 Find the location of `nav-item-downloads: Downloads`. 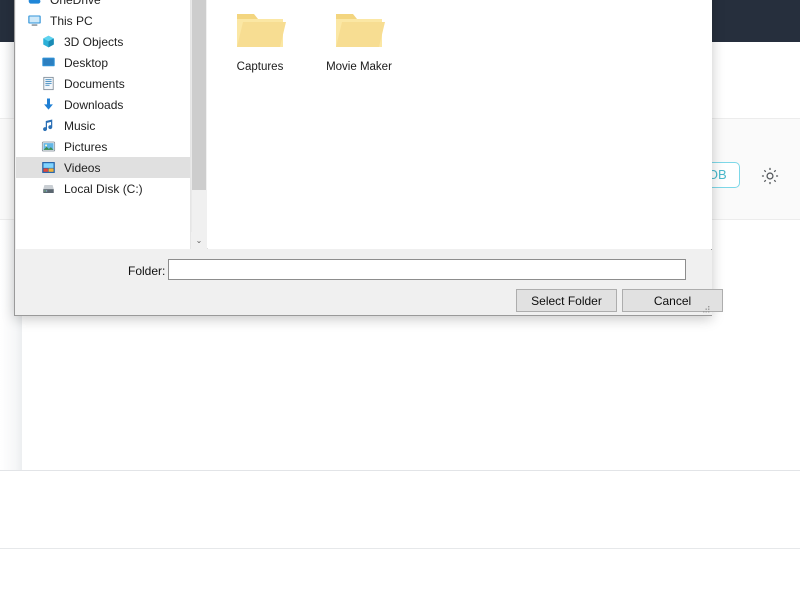

nav-item-downloads: Downloads is located at coordinates (103, 104).